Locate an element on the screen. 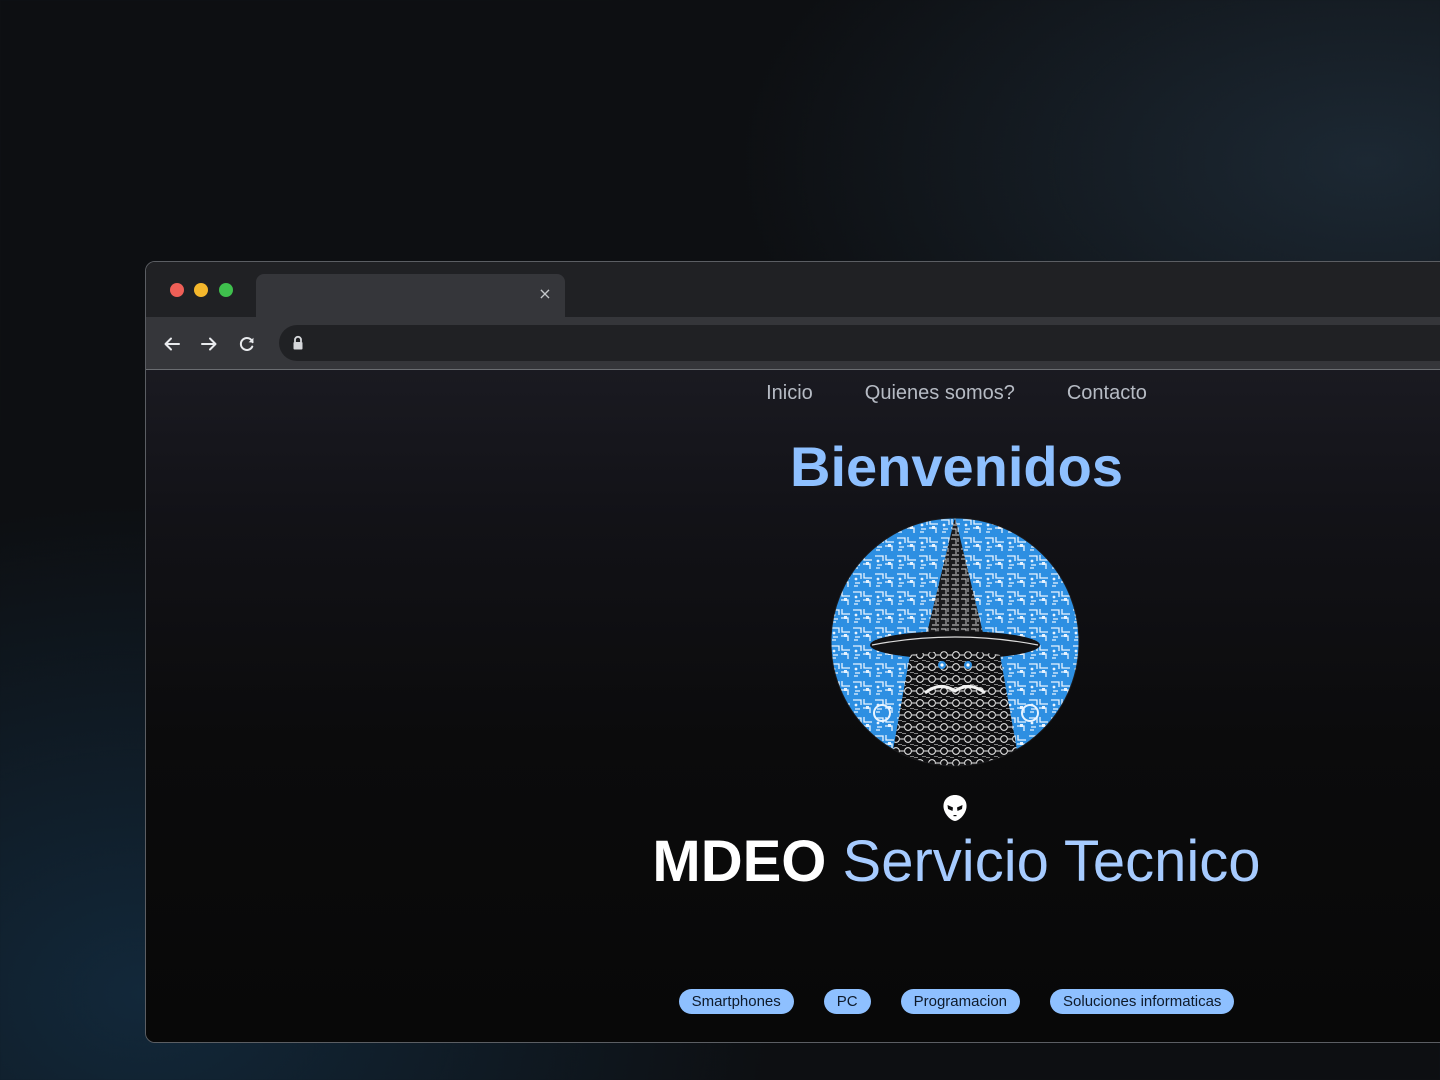 The height and width of the screenshot is (1080, 1440). maximize-window-button is located at coordinates (226, 290).